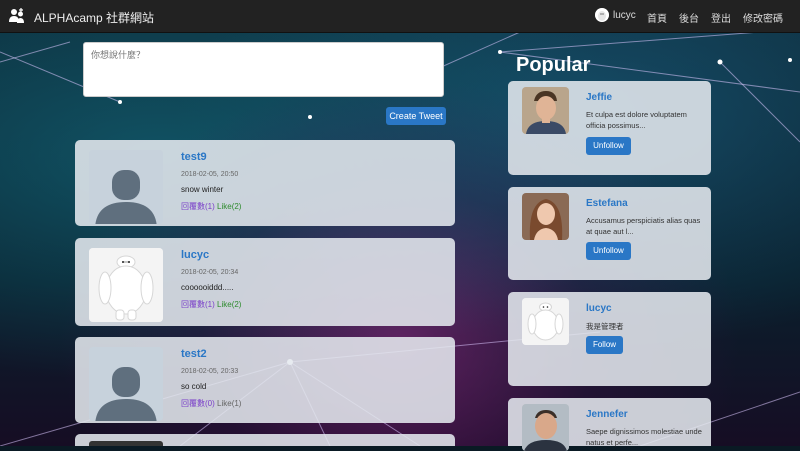 The image size is (800, 451). What do you see at coordinates (607, 203) in the screenshot?
I see `popular-user-name: Estefana` at bounding box center [607, 203].